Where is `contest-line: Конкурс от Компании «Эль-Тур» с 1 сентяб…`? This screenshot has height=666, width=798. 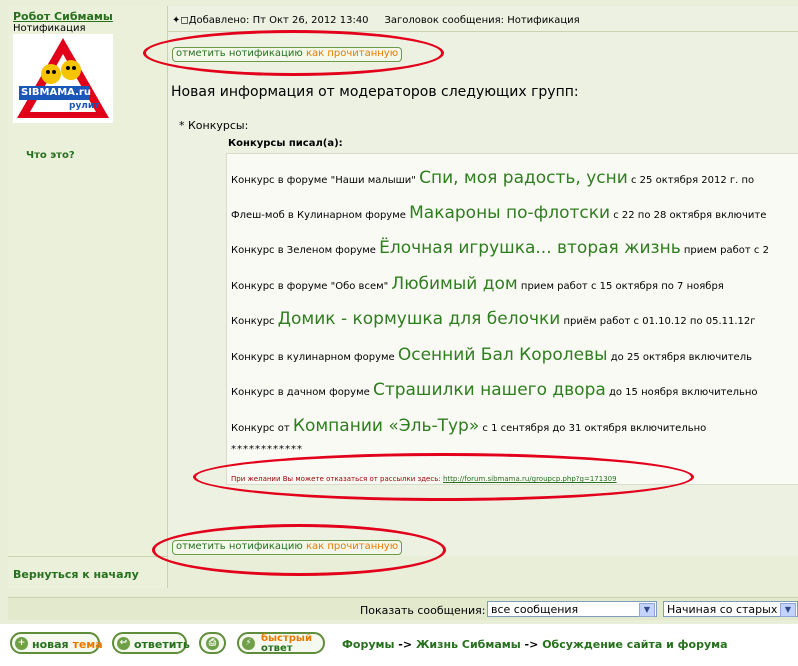
contest-line: Конкурс от Компании «Эль-Тур» с 1 сентяб… is located at coordinates (469, 426).